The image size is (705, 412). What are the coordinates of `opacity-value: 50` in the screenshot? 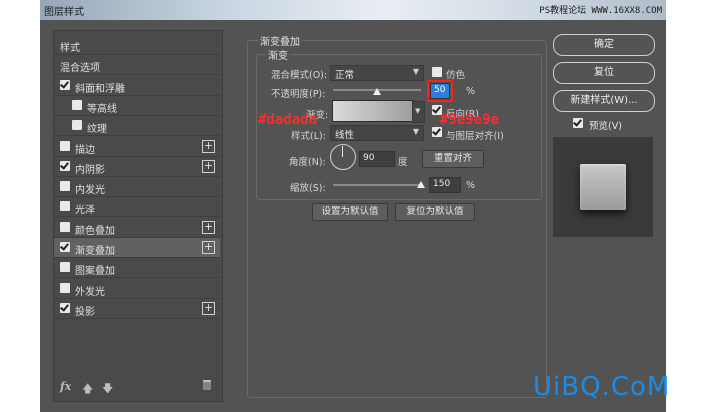 It's located at (440, 90).